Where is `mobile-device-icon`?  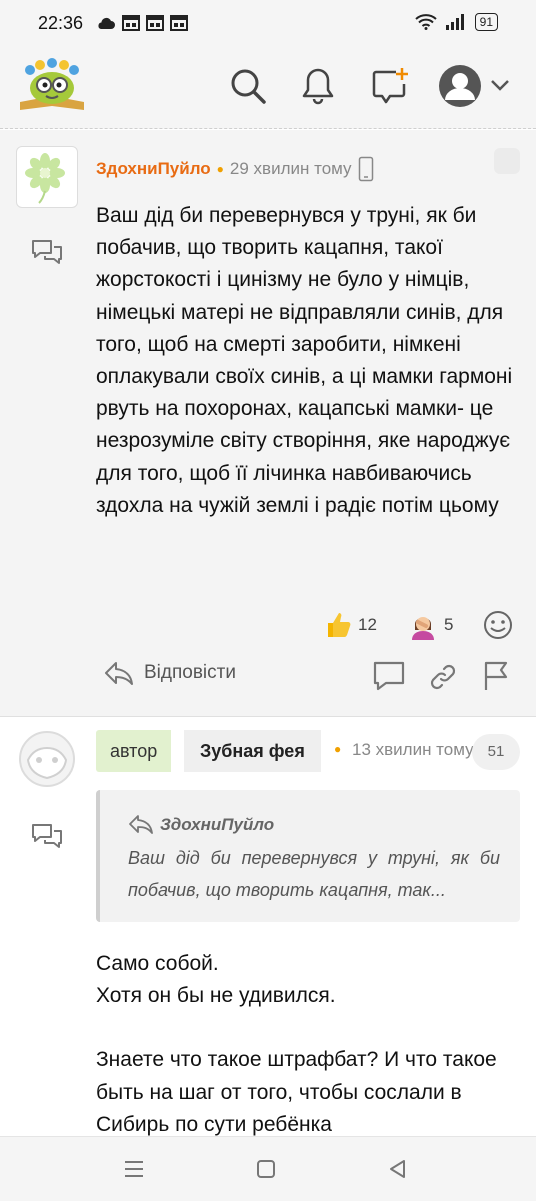 mobile-device-icon is located at coordinates (365, 169).